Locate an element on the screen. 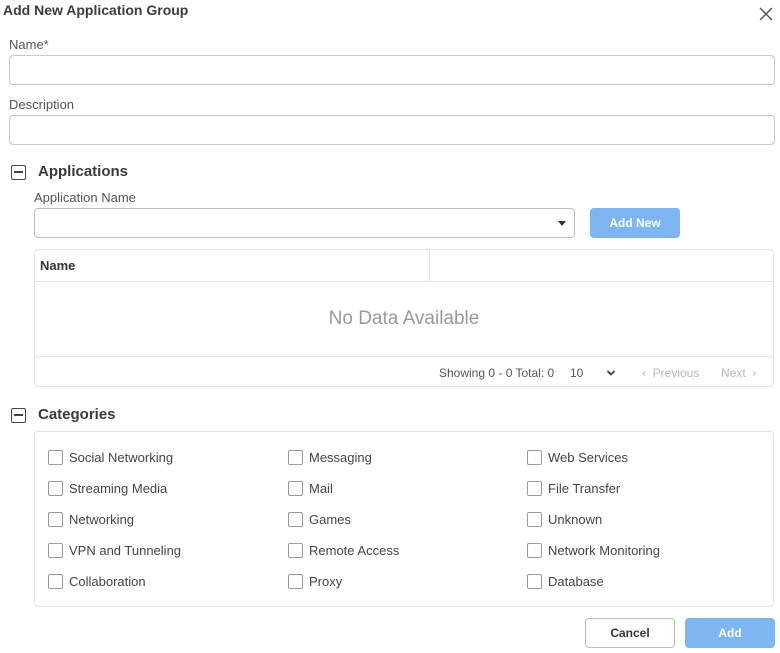 This screenshot has width=780, height=653. previous-page-button: ‹ Previous is located at coordinates (670, 373).